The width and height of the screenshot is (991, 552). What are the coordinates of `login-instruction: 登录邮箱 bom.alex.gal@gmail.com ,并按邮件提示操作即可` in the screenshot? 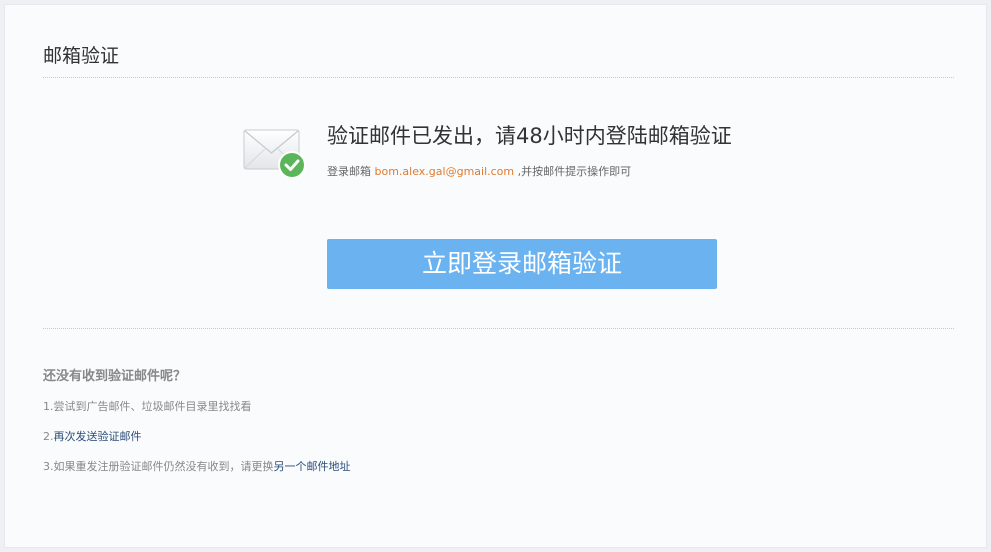 It's located at (479, 172).